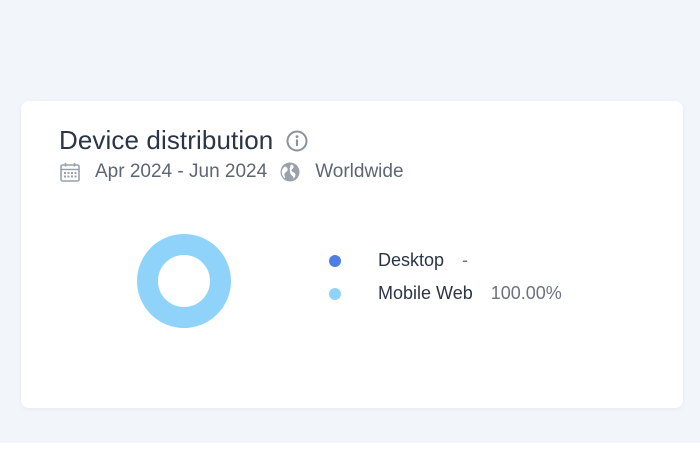 The height and width of the screenshot is (450, 700). I want to click on legend-item-mobile-web: Mobile Web 100.00%, so click(445, 293).